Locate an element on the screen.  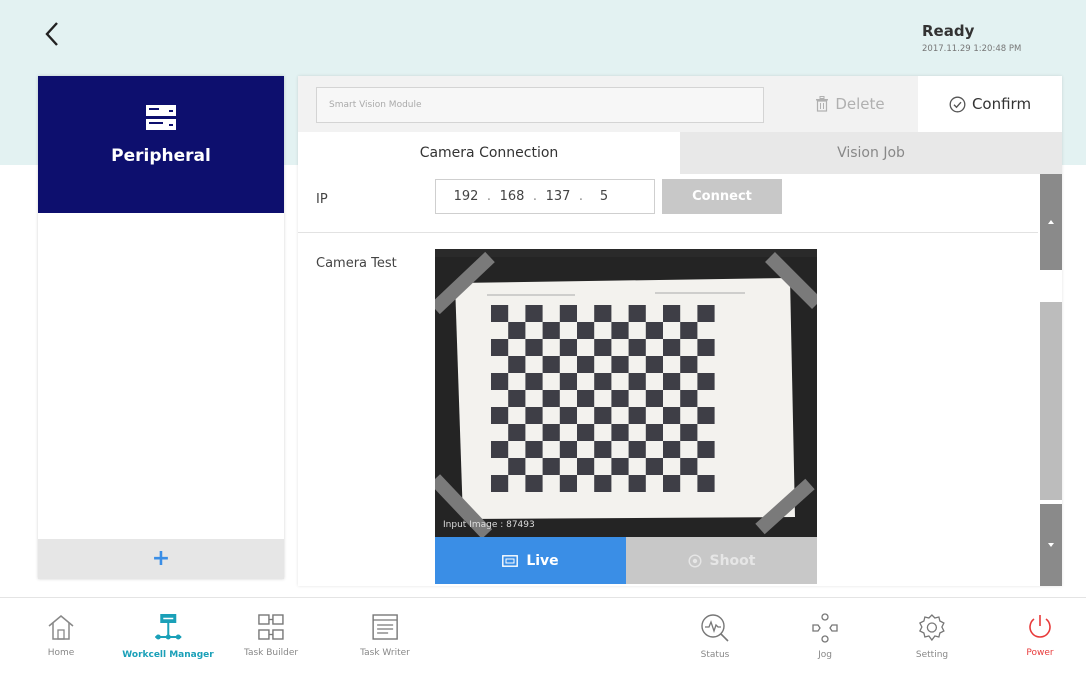
connect-button: Connect is located at coordinates (722, 196).